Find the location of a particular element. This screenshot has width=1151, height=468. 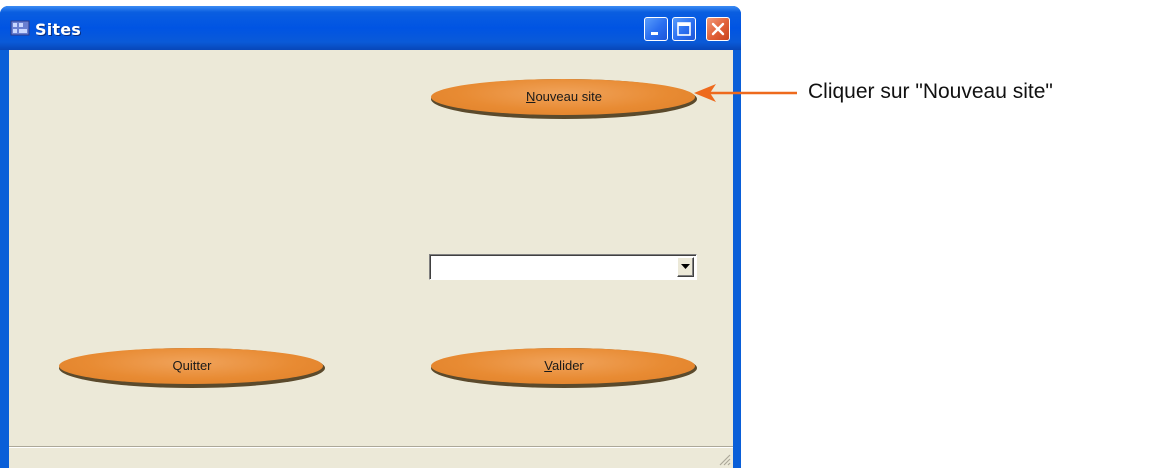

close-button is located at coordinates (718, 29).